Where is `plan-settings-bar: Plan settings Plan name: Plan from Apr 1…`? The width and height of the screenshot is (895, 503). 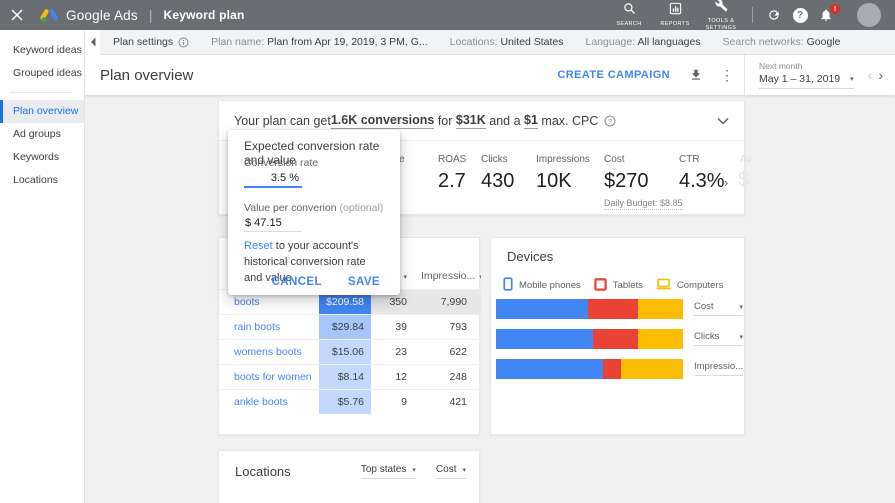
plan-settings-bar: Plan settings Plan name: Plan from Apr 1… is located at coordinates (490, 42).